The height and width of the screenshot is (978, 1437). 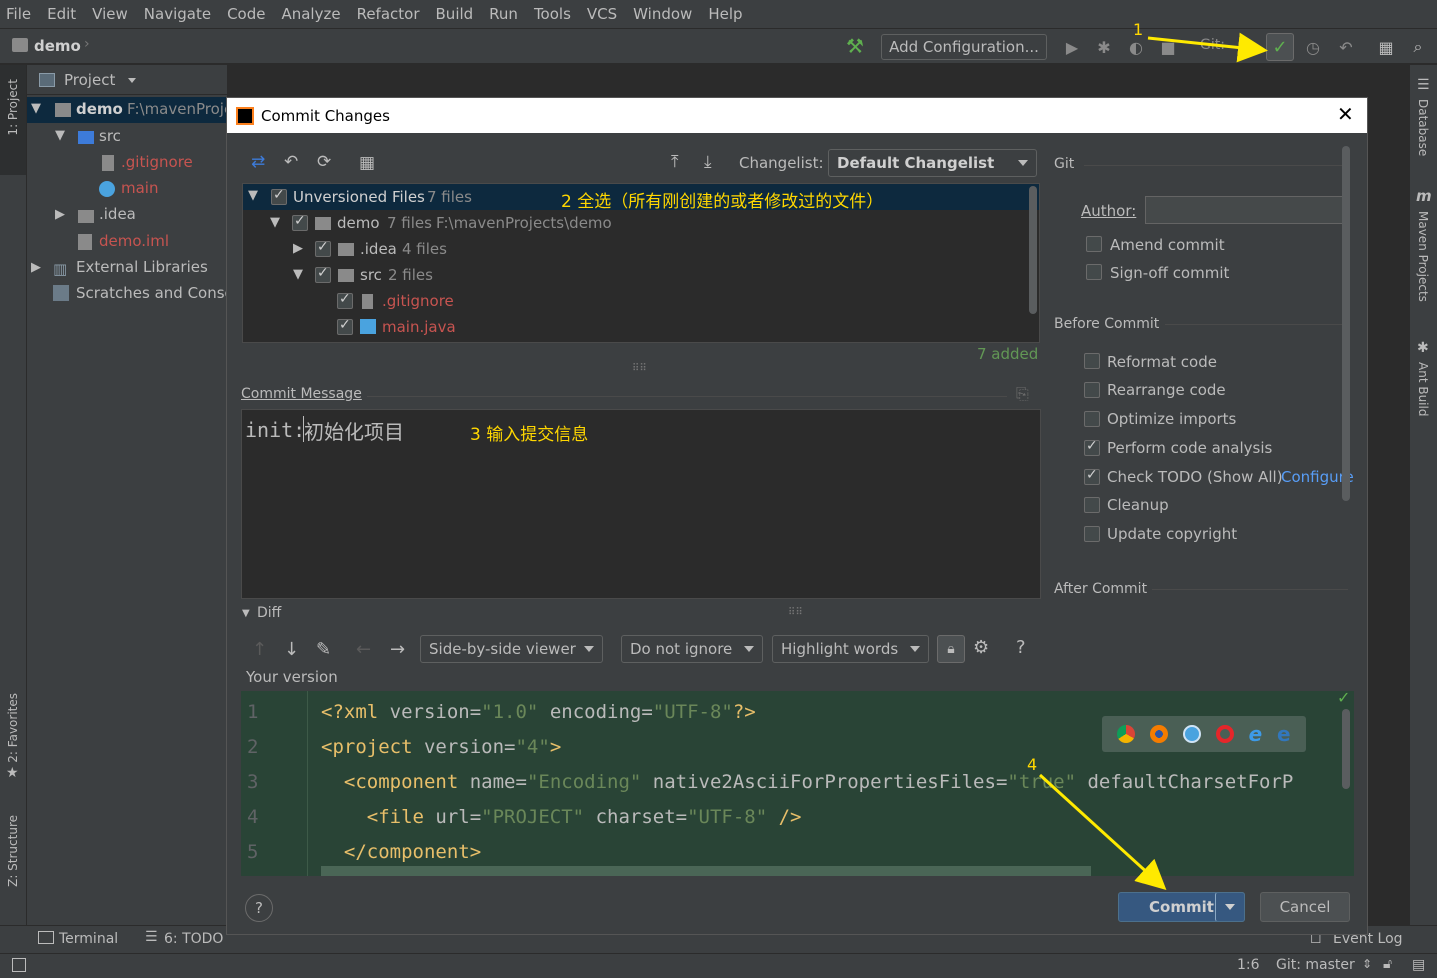 What do you see at coordinates (139, 188) in the screenshot?
I see `tree-item-main: main` at bounding box center [139, 188].